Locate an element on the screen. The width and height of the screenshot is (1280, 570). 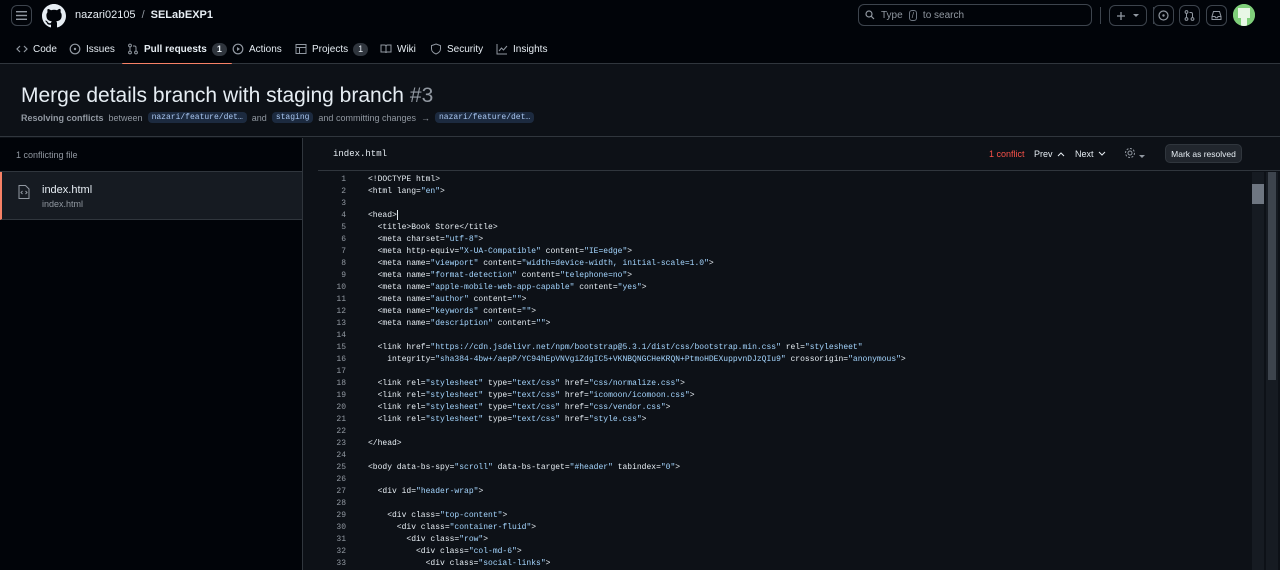
tab-security: Security is located at coordinates (456, 49).